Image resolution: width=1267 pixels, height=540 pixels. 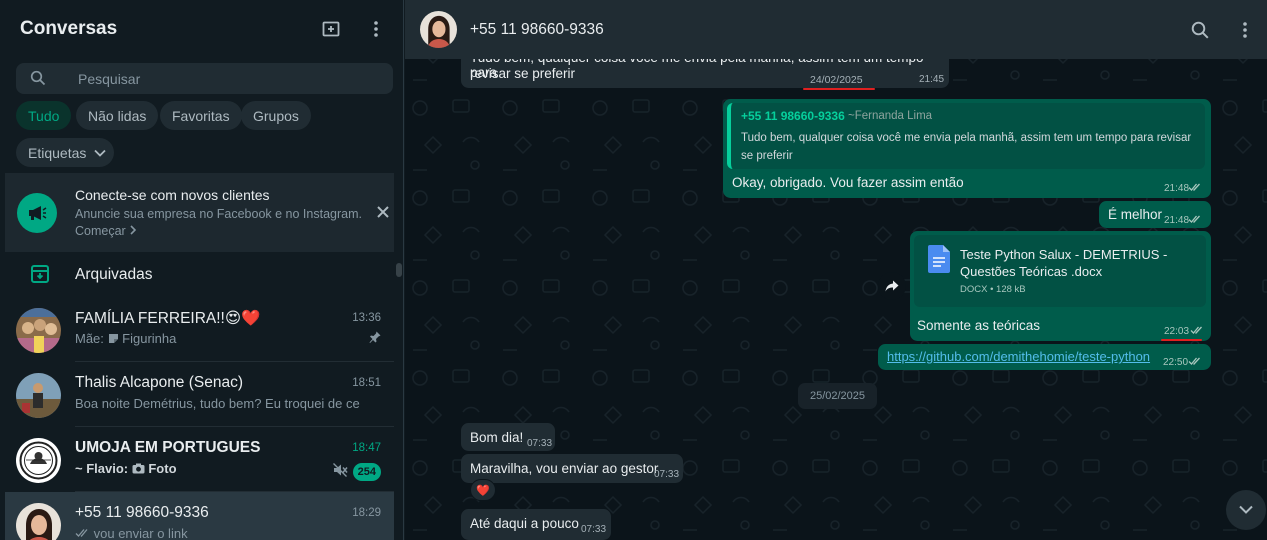 I want to click on message-text-line: revisar se preferir, so click(x=523, y=73).